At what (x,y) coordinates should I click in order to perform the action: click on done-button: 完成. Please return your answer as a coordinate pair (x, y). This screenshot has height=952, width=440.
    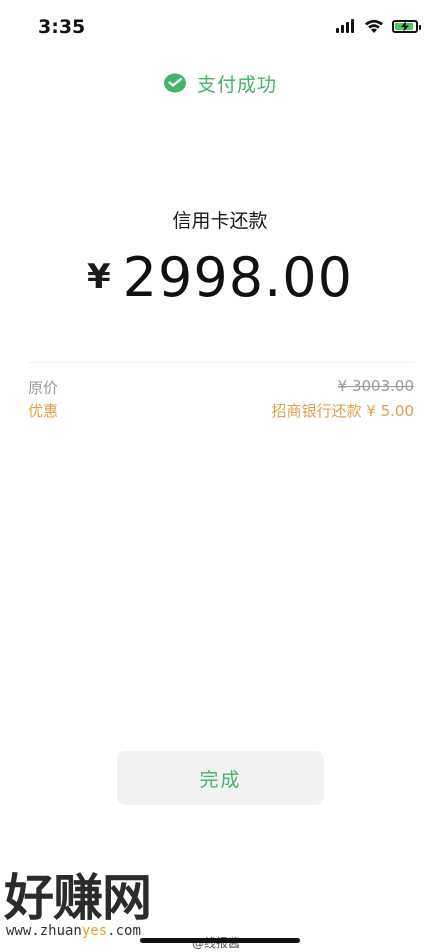
    Looking at the image, I should click on (220, 778).